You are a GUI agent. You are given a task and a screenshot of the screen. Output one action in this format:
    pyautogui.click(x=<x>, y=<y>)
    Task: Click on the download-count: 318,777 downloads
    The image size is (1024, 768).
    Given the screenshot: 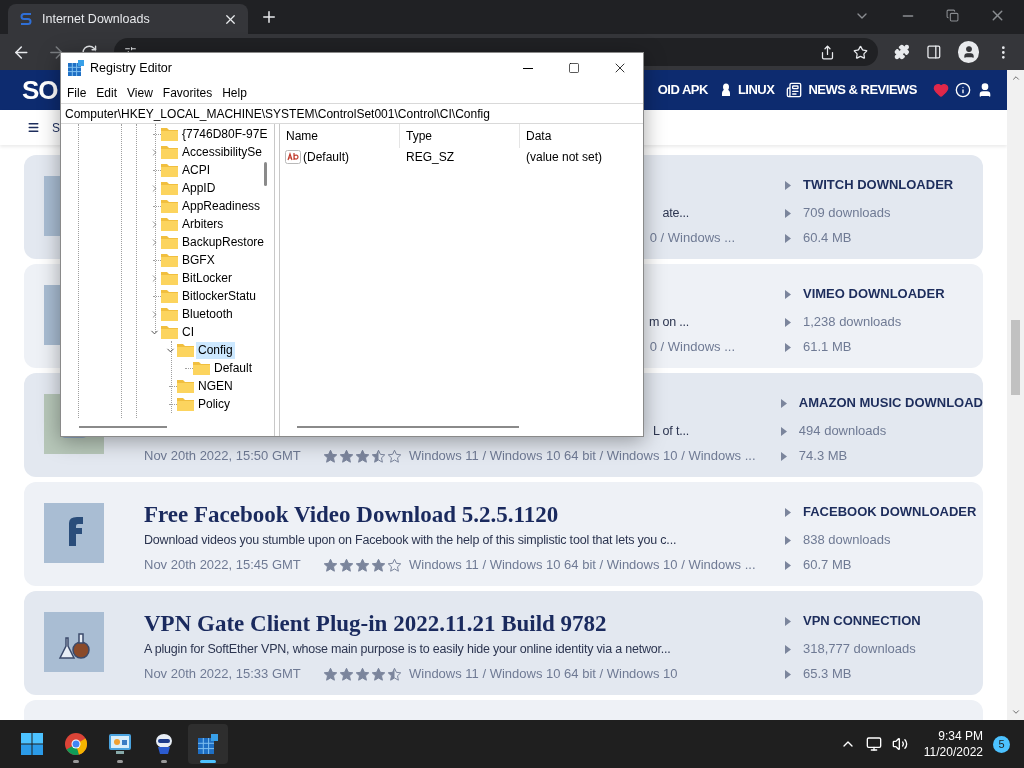 What is the action you would take?
    pyautogui.click(x=859, y=649)
    